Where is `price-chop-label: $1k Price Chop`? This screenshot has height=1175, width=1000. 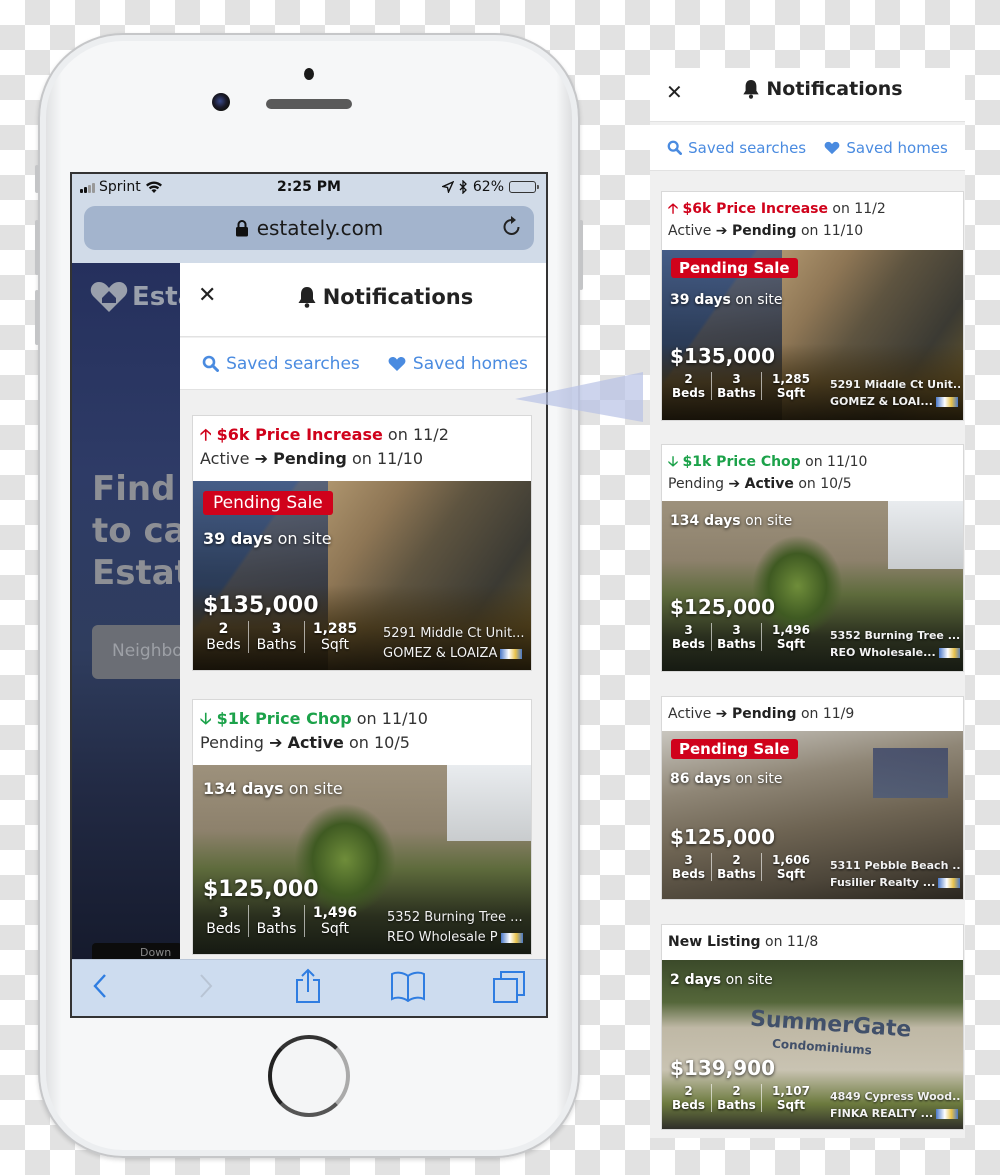
price-chop-label: $1k Price Chop is located at coordinates (741, 462).